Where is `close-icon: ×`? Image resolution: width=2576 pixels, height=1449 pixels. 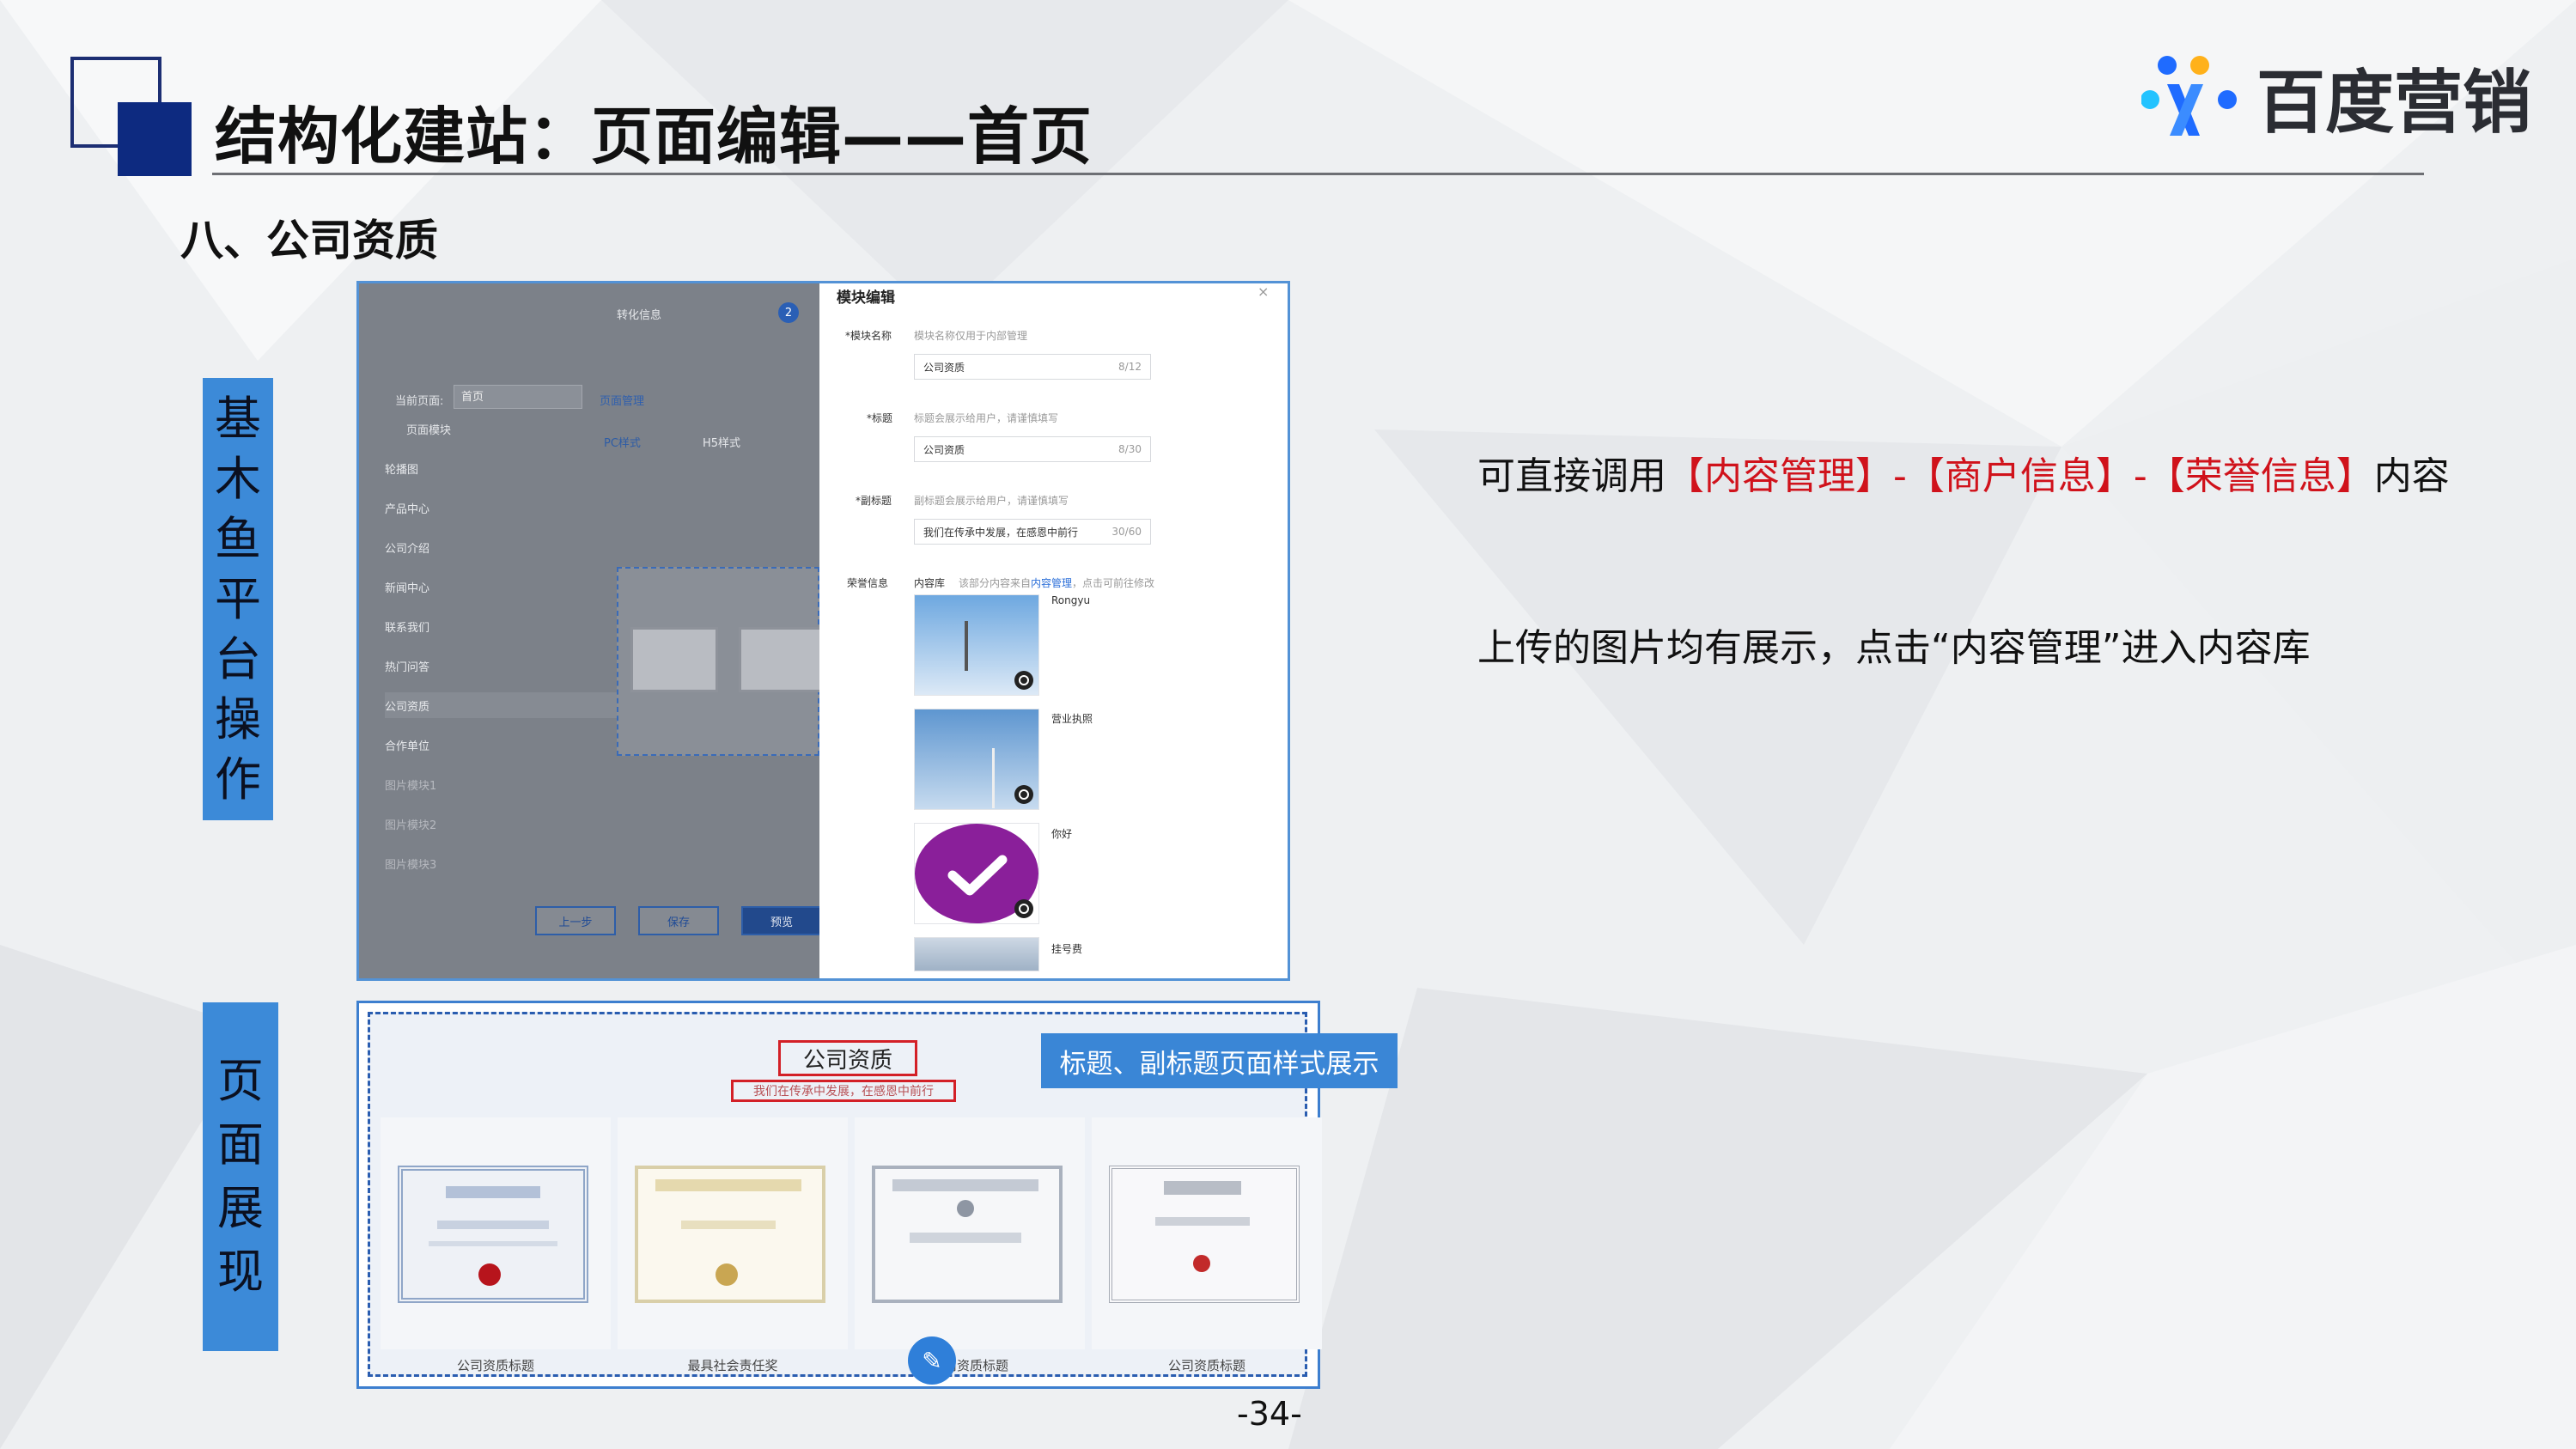
close-icon: × is located at coordinates (1263, 291).